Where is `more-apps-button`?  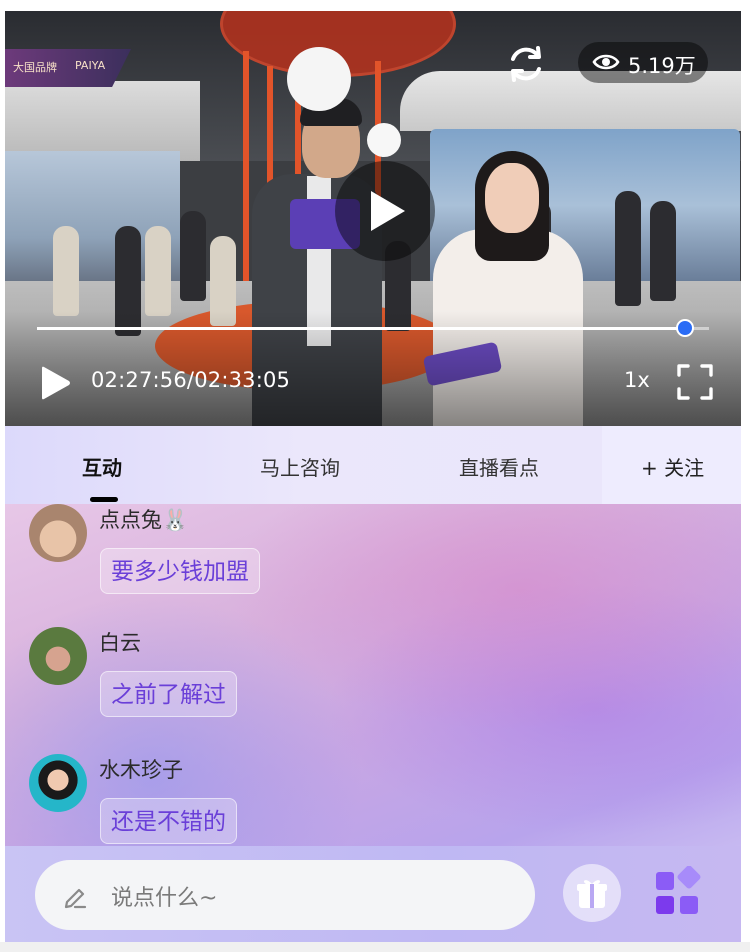
more-apps-button is located at coordinates (677, 891).